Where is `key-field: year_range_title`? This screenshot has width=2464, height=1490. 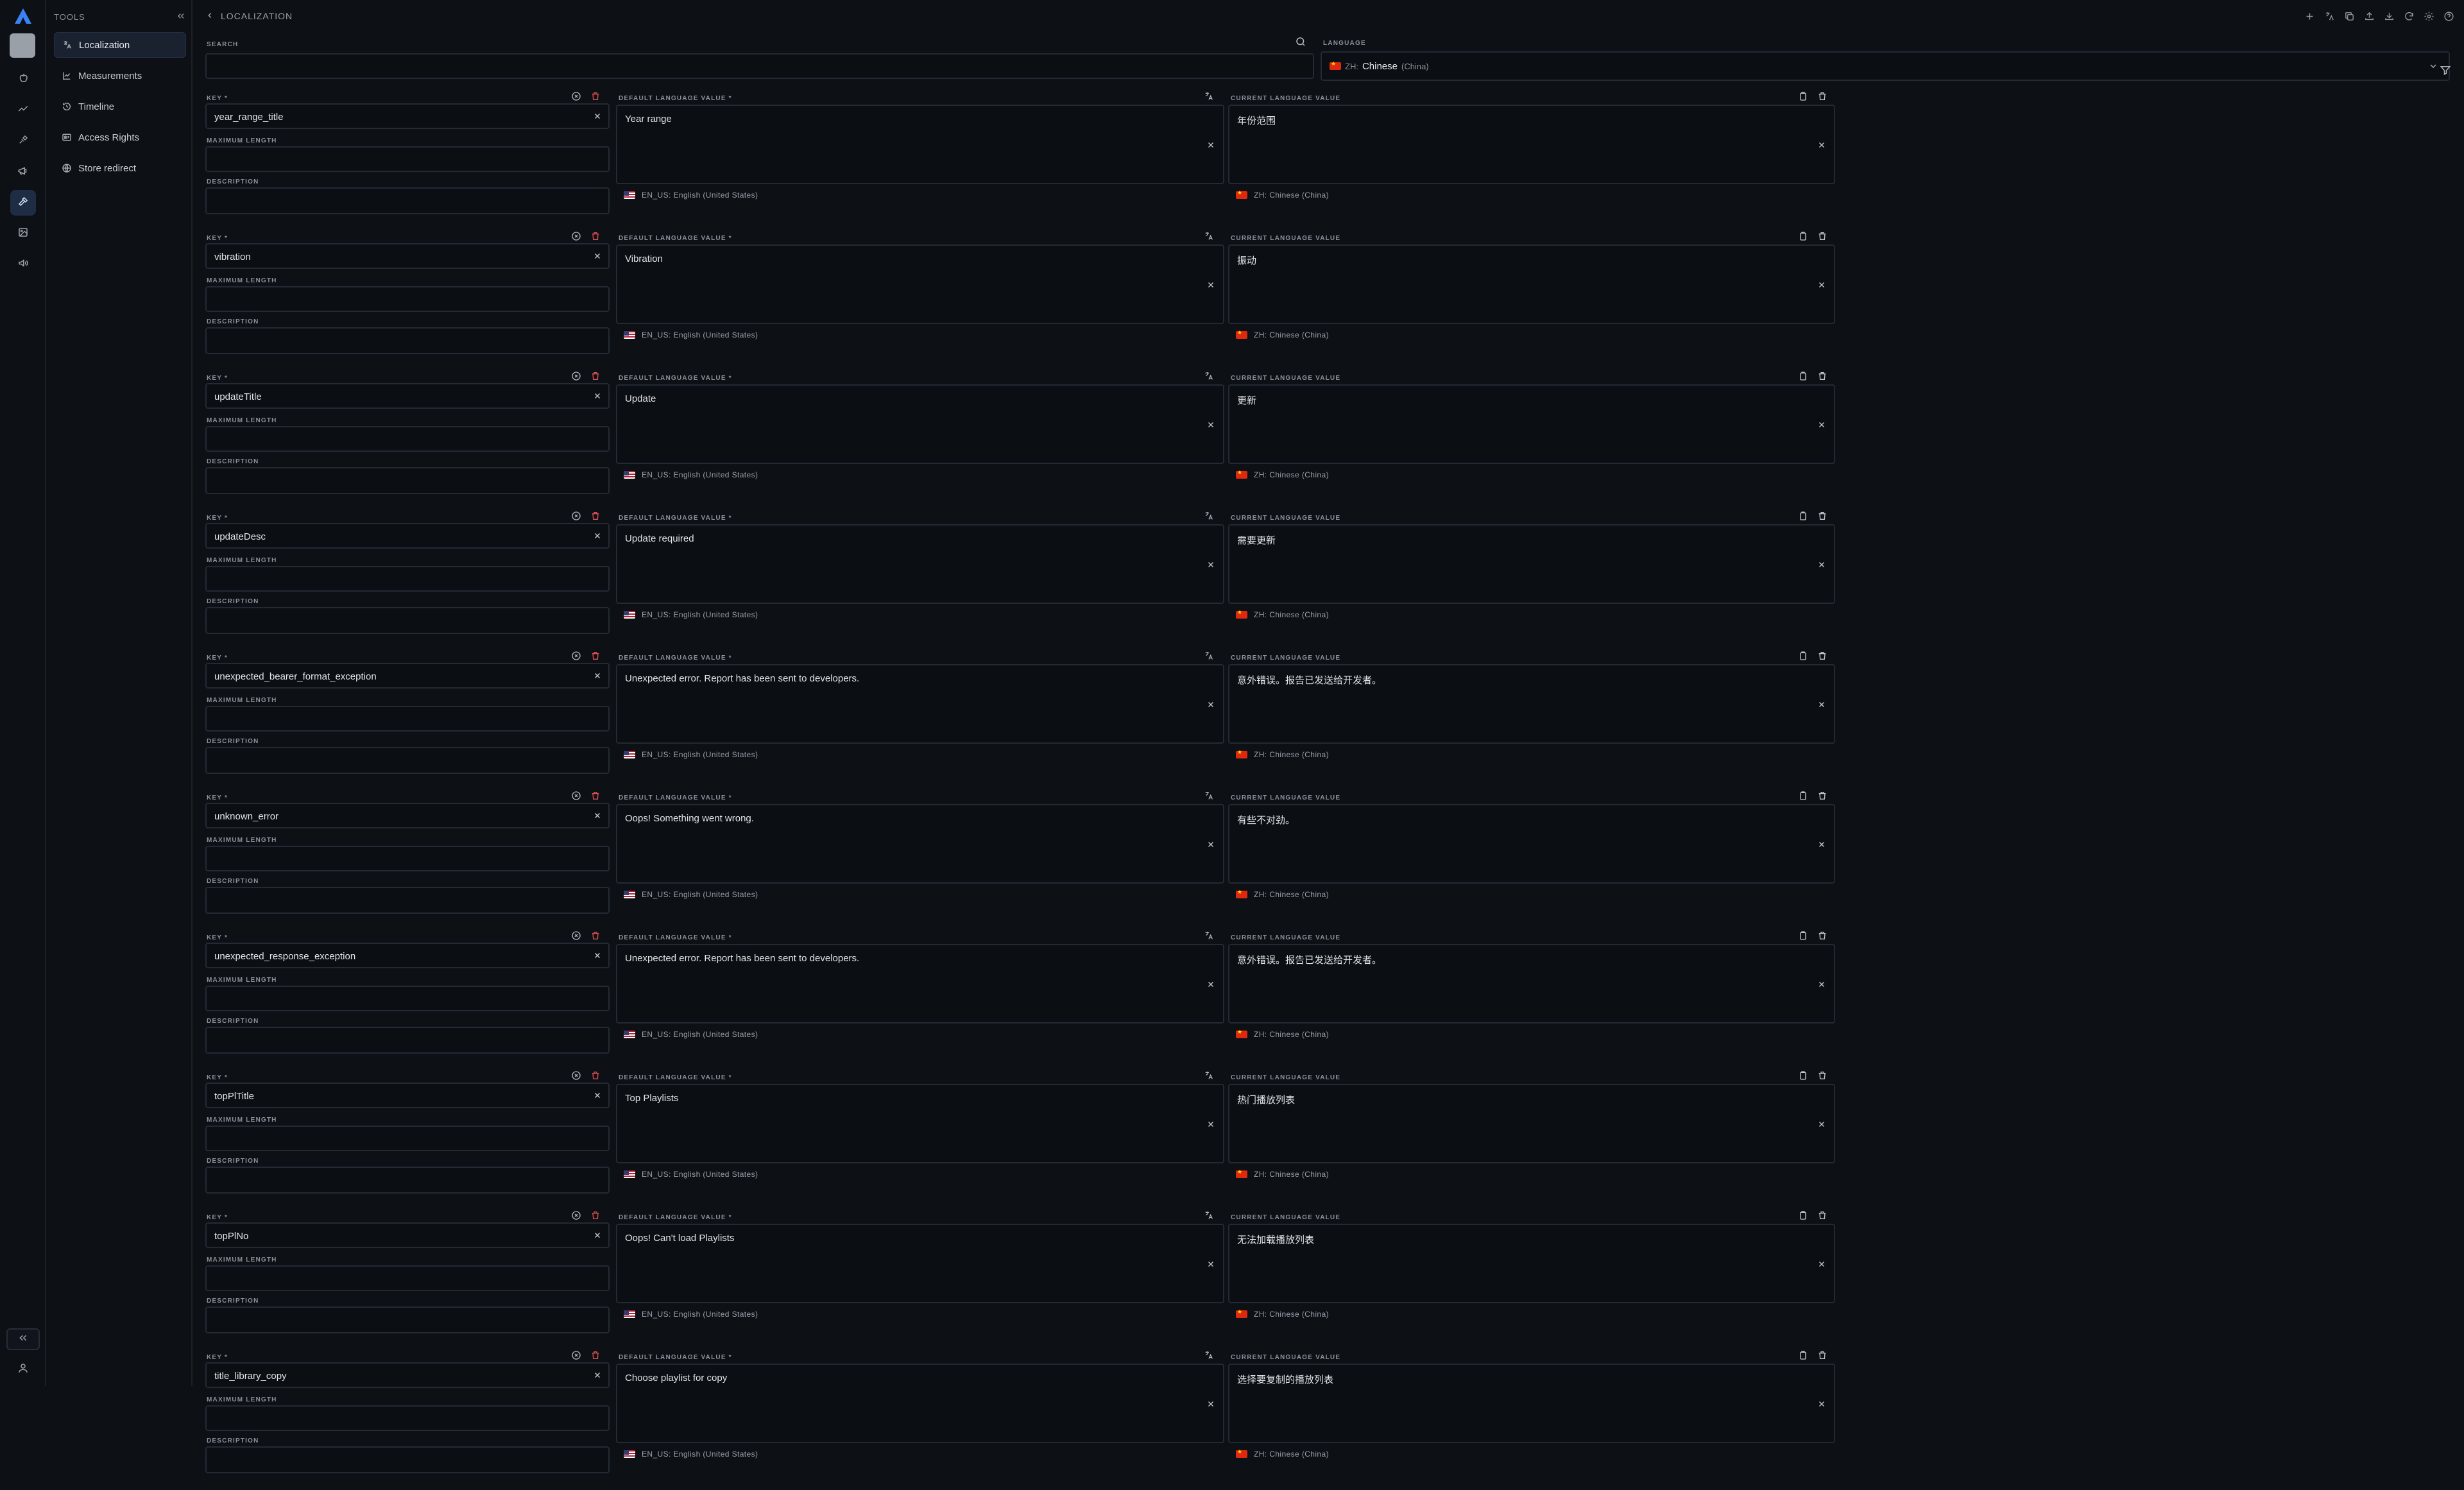
key-field: year_range_title is located at coordinates (408, 116).